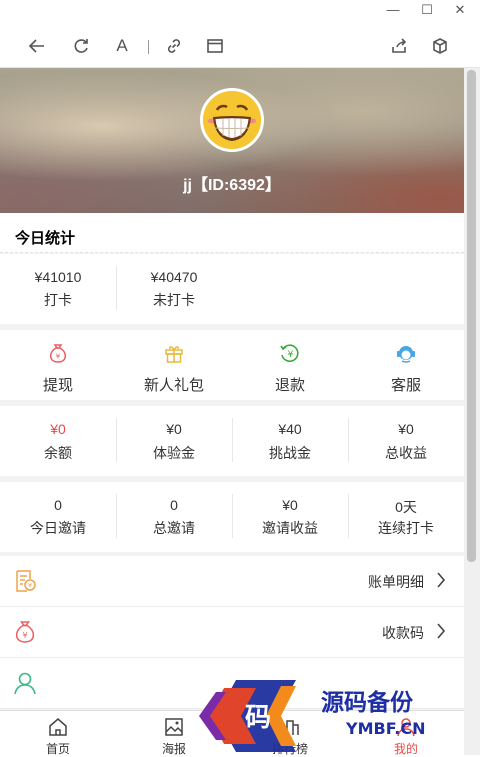 Image resolution: width=480 pixels, height=757 pixels. I want to click on invite-row: 0 今日邀请 0 总邀请 ¥0 邀请收益 0天 连续打卡, so click(232, 517).